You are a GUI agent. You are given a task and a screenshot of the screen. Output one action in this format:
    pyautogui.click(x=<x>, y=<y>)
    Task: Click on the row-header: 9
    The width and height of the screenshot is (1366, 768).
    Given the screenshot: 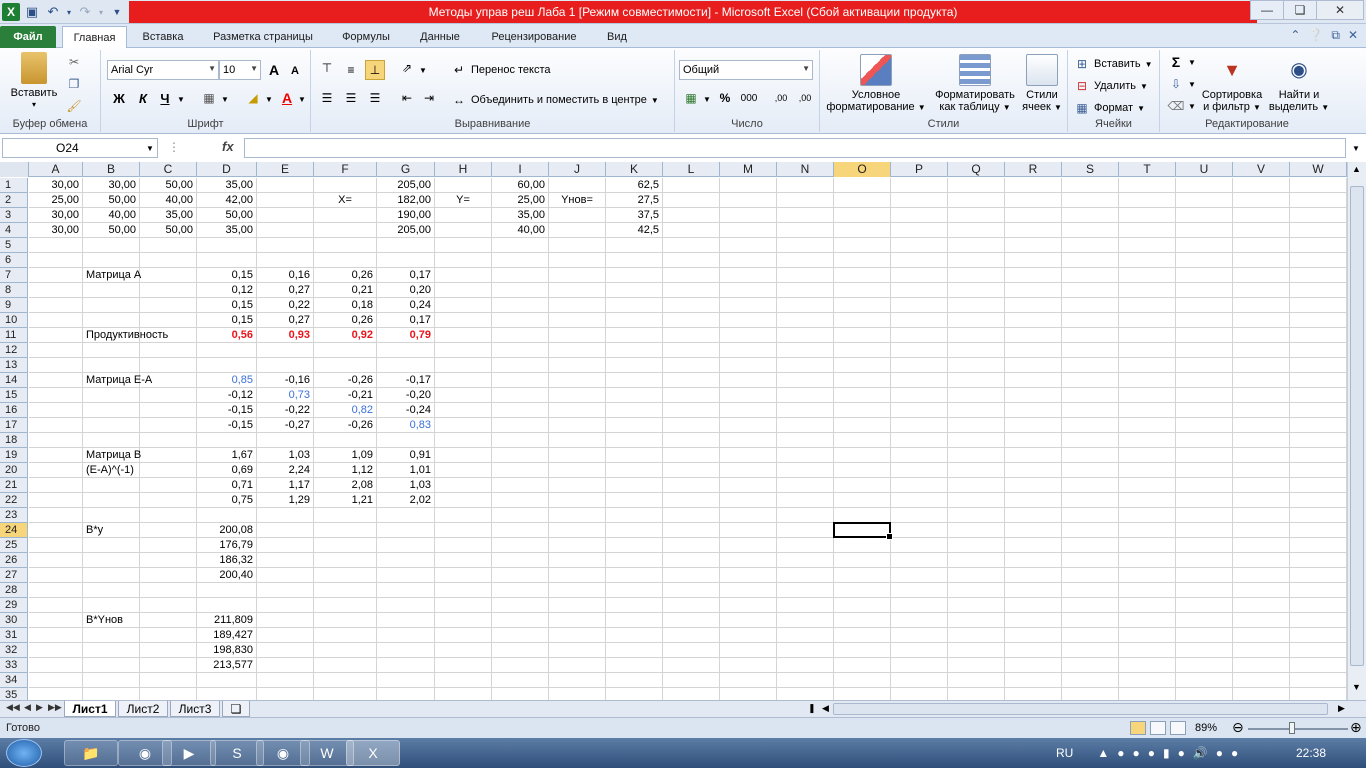 What is the action you would take?
    pyautogui.click(x=14, y=305)
    